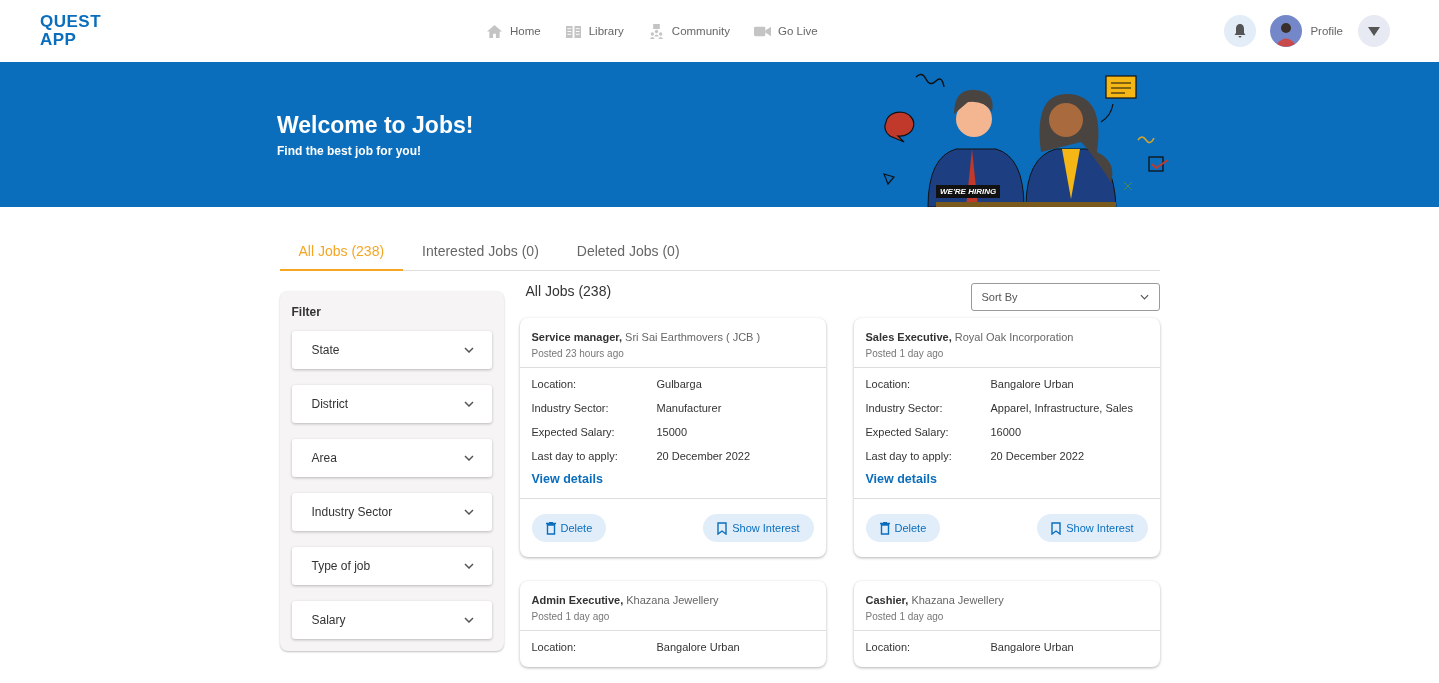 This screenshot has height=683, width=1439. Describe the element at coordinates (1065, 297) in the screenshot. I see `sort-dropdown: Sort By` at that location.